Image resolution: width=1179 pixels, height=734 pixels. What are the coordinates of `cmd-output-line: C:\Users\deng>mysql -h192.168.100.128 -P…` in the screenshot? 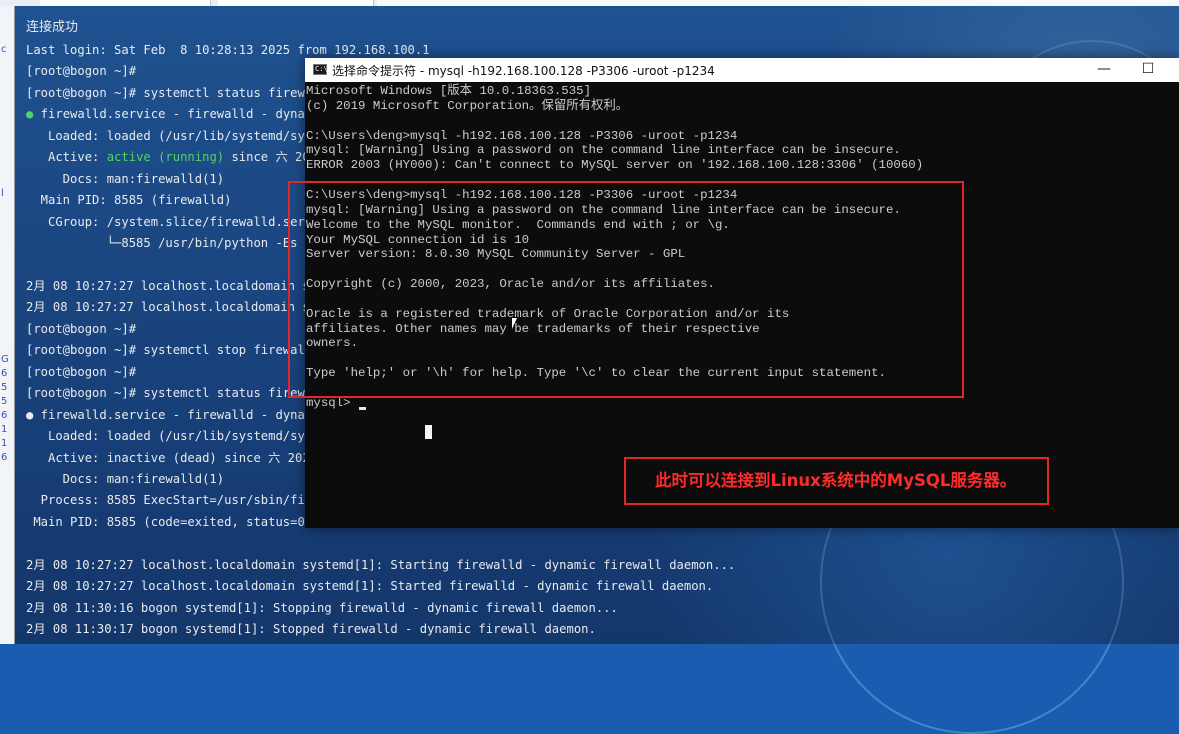 It's located at (522, 135).